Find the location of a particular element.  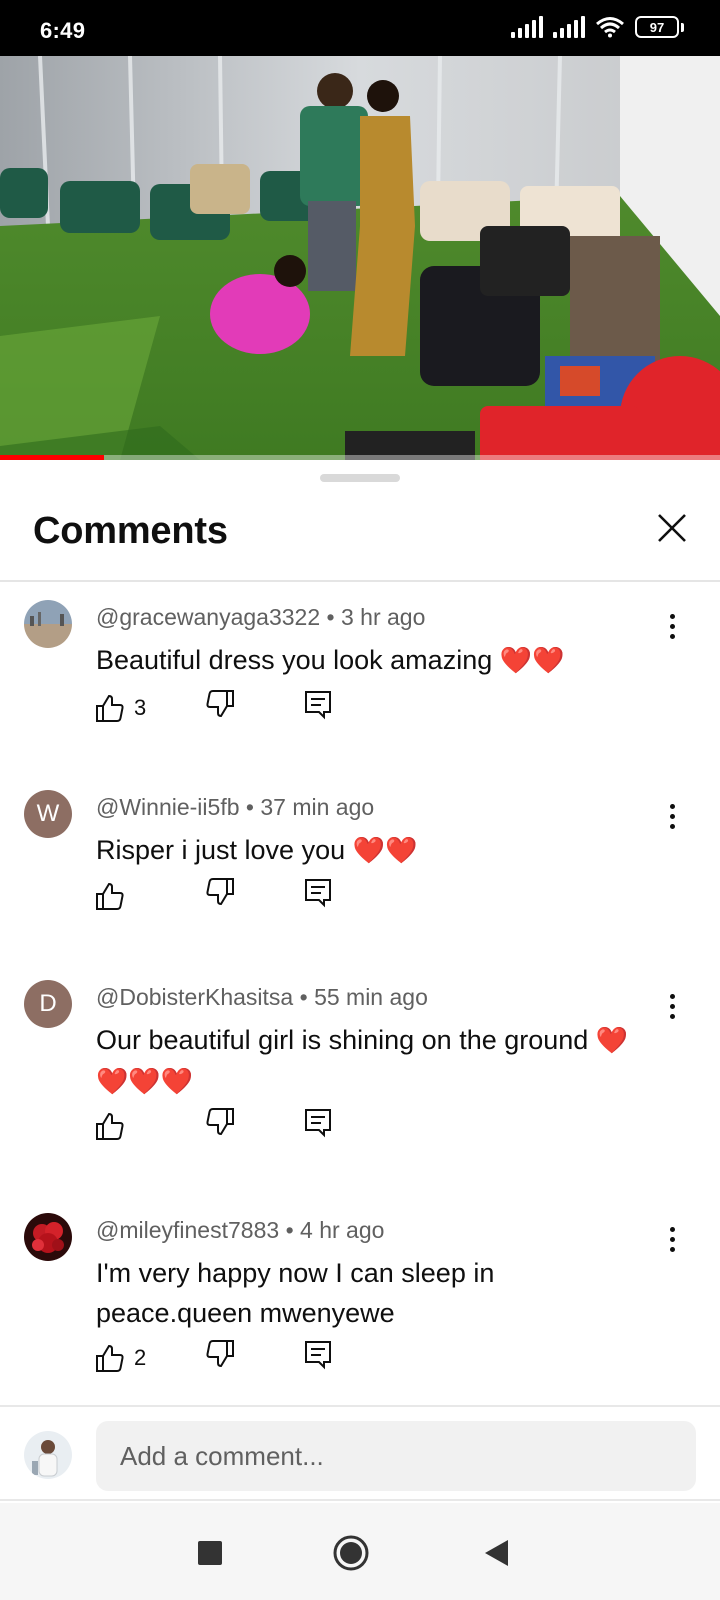

comment-meta: @mileyfinest7883 • 4 hr ago is located at coordinates (240, 1230).